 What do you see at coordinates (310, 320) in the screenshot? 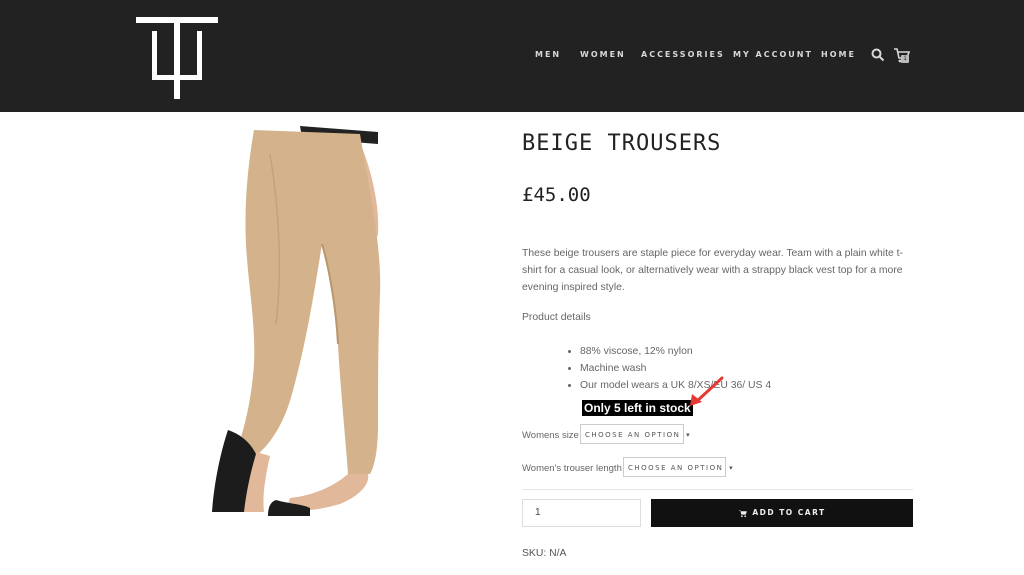
I see `product-image` at bounding box center [310, 320].